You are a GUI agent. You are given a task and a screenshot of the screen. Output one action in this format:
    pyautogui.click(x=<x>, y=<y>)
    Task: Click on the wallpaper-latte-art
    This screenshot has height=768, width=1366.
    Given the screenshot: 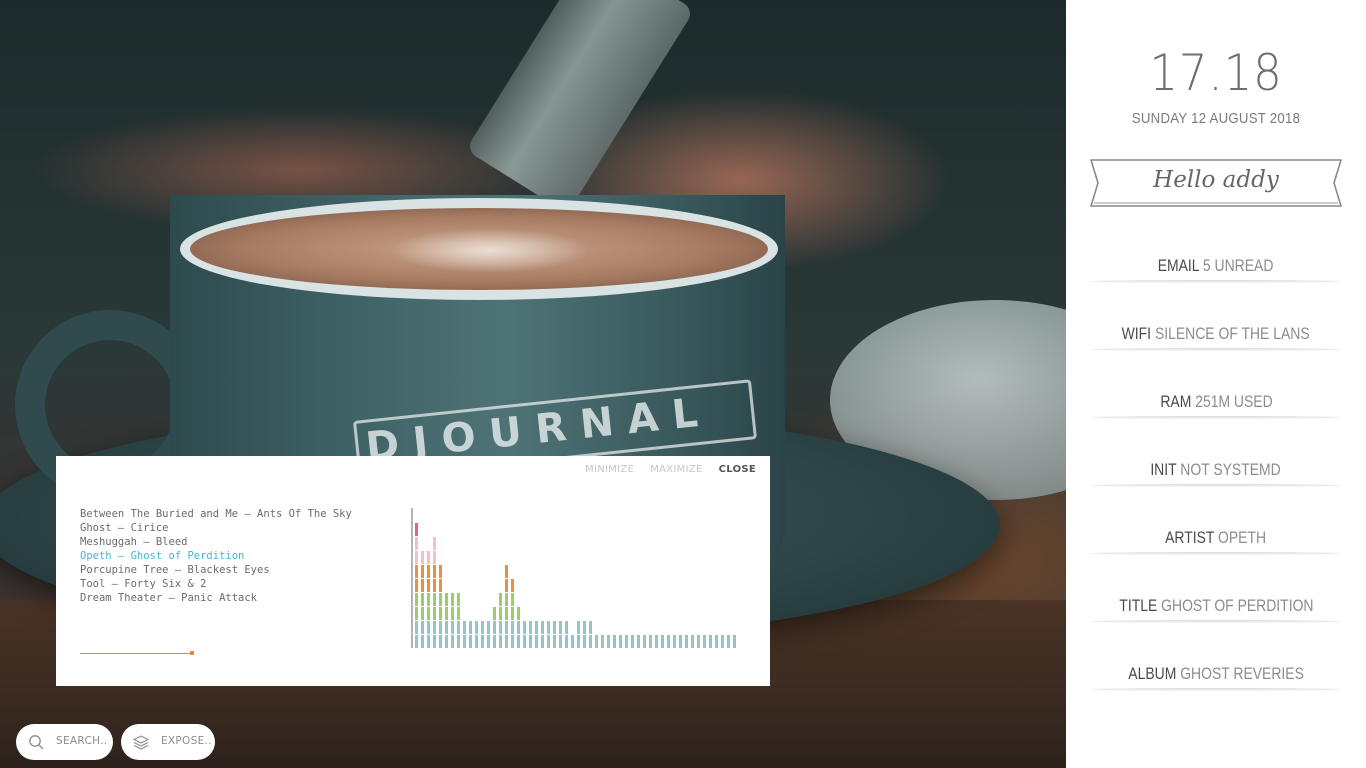 What is the action you would take?
    pyautogui.click(x=490, y=250)
    